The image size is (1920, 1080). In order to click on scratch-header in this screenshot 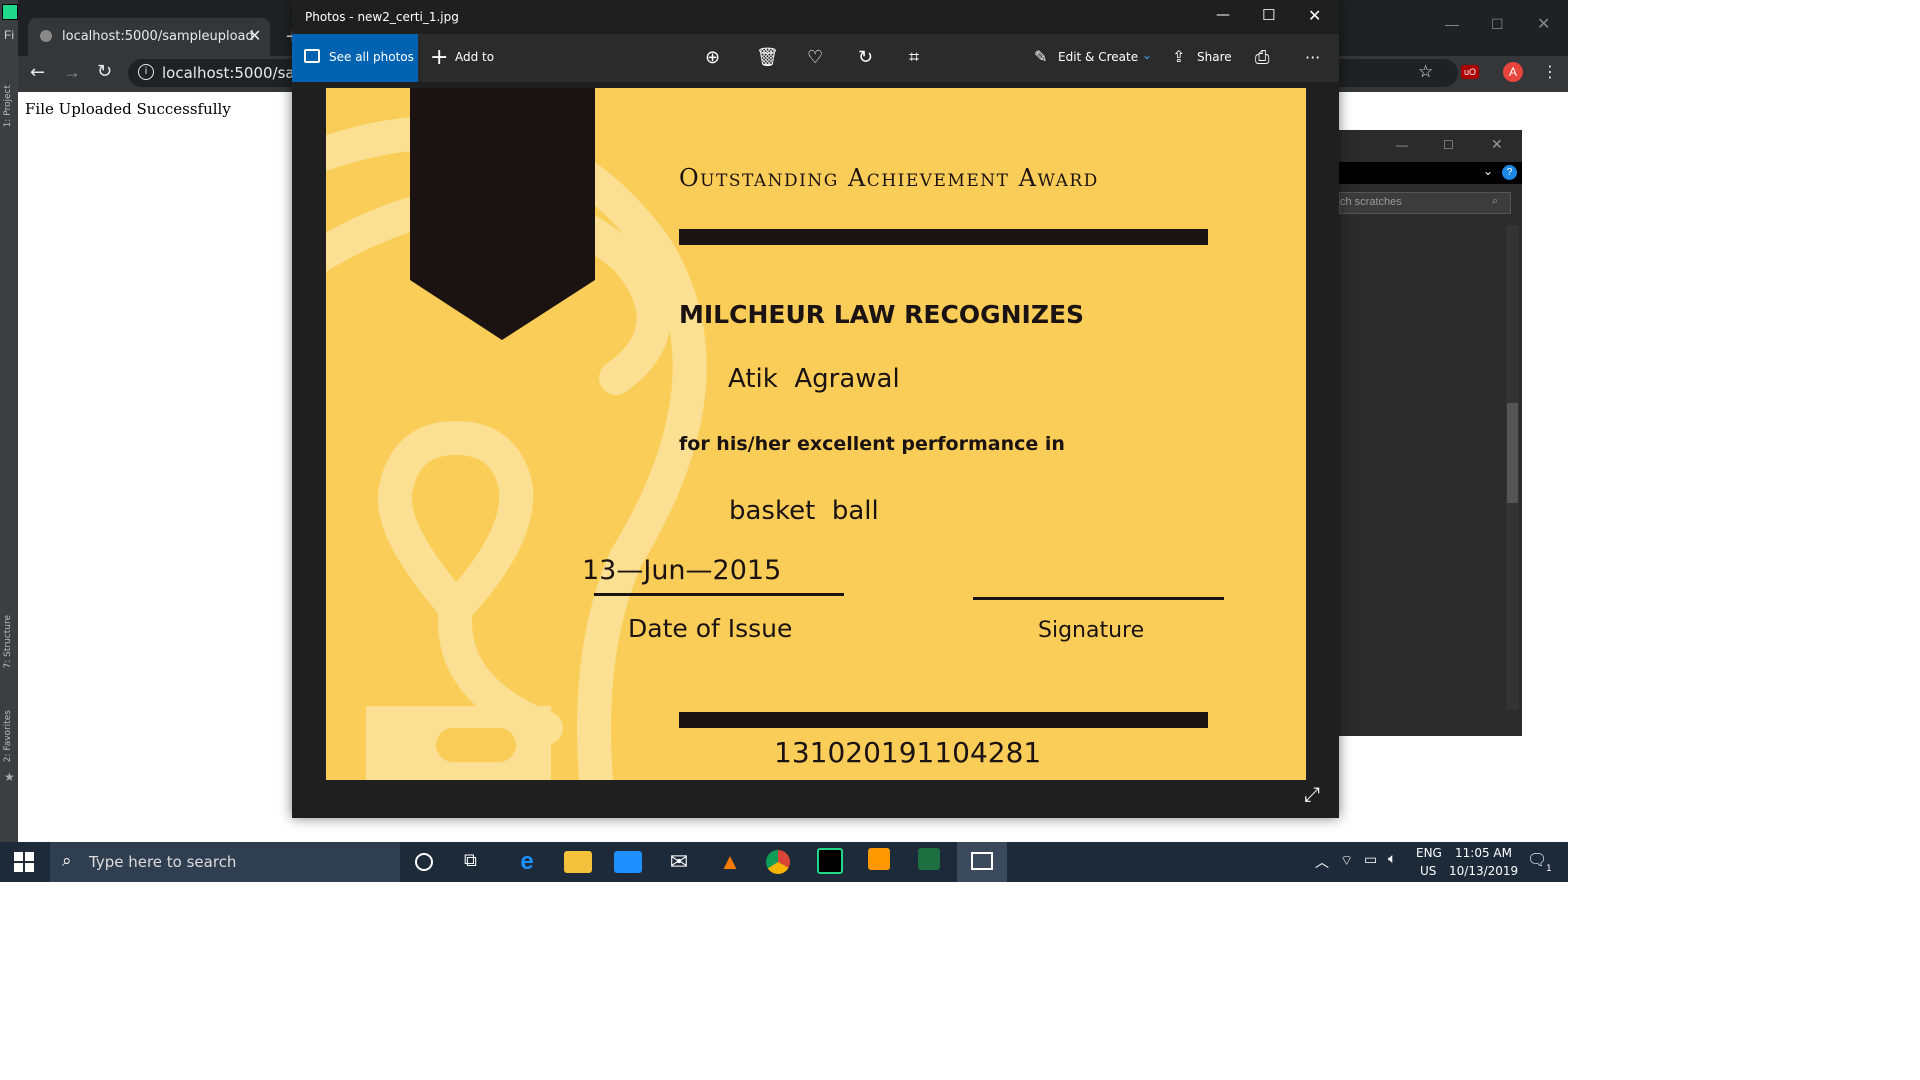, I will do `click(1430, 173)`.